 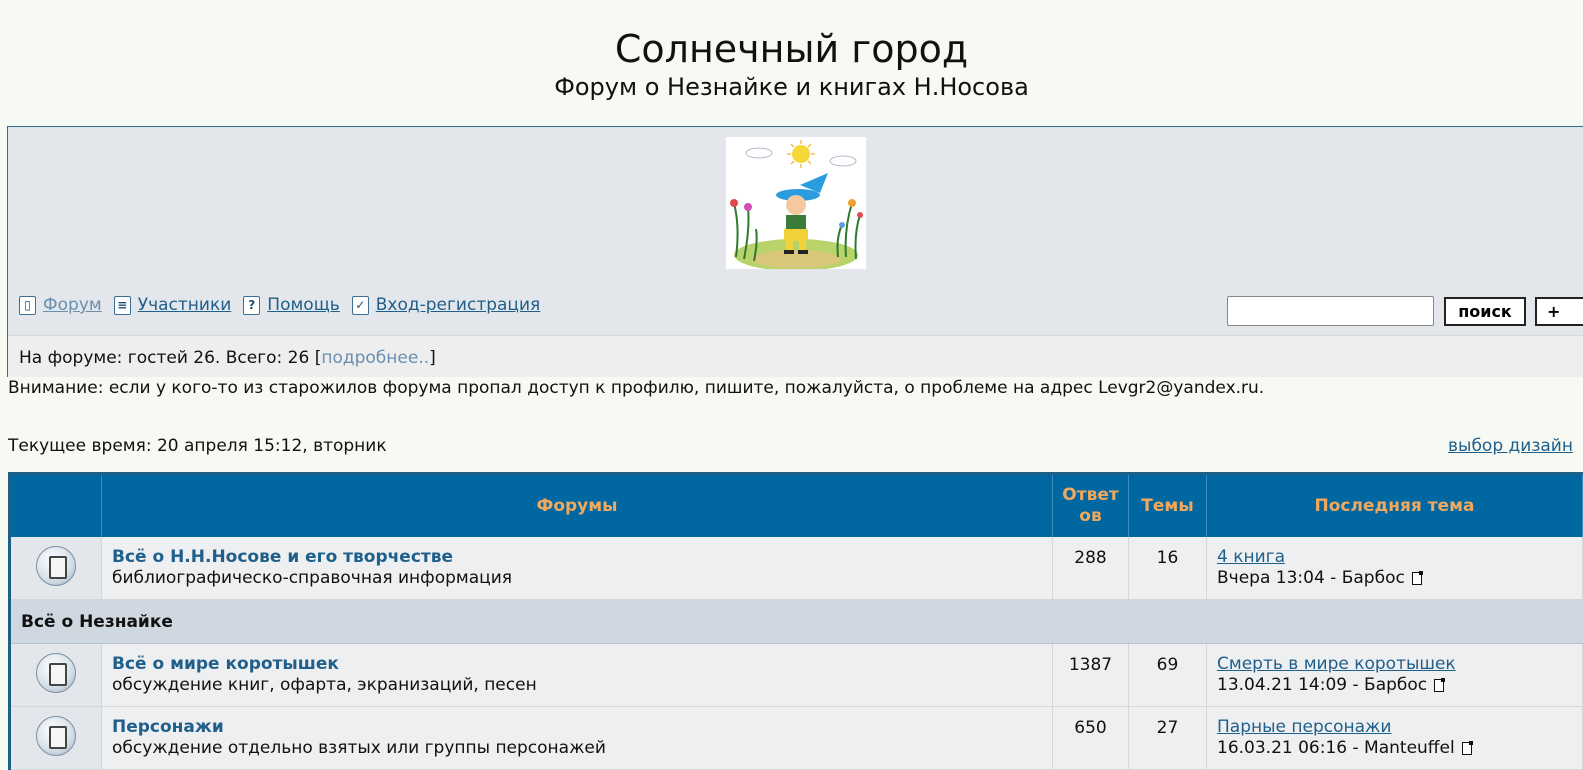 What do you see at coordinates (97, 622) in the screenshot?
I see `category-title: Всё о Незнайке` at bounding box center [97, 622].